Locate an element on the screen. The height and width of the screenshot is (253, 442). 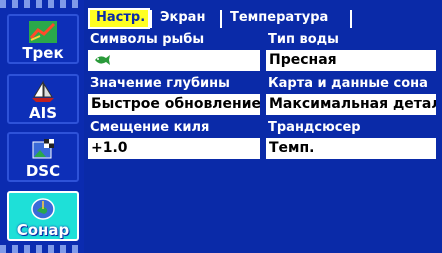
tab-screen: Экран is located at coordinates (187, 18).